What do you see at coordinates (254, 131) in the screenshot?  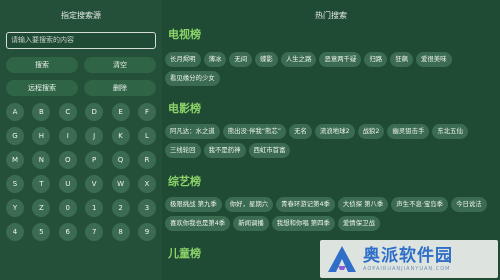 I see `hot-search-chip: 熊出没·伴我“熊芯”` at bounding box center [254, 131].